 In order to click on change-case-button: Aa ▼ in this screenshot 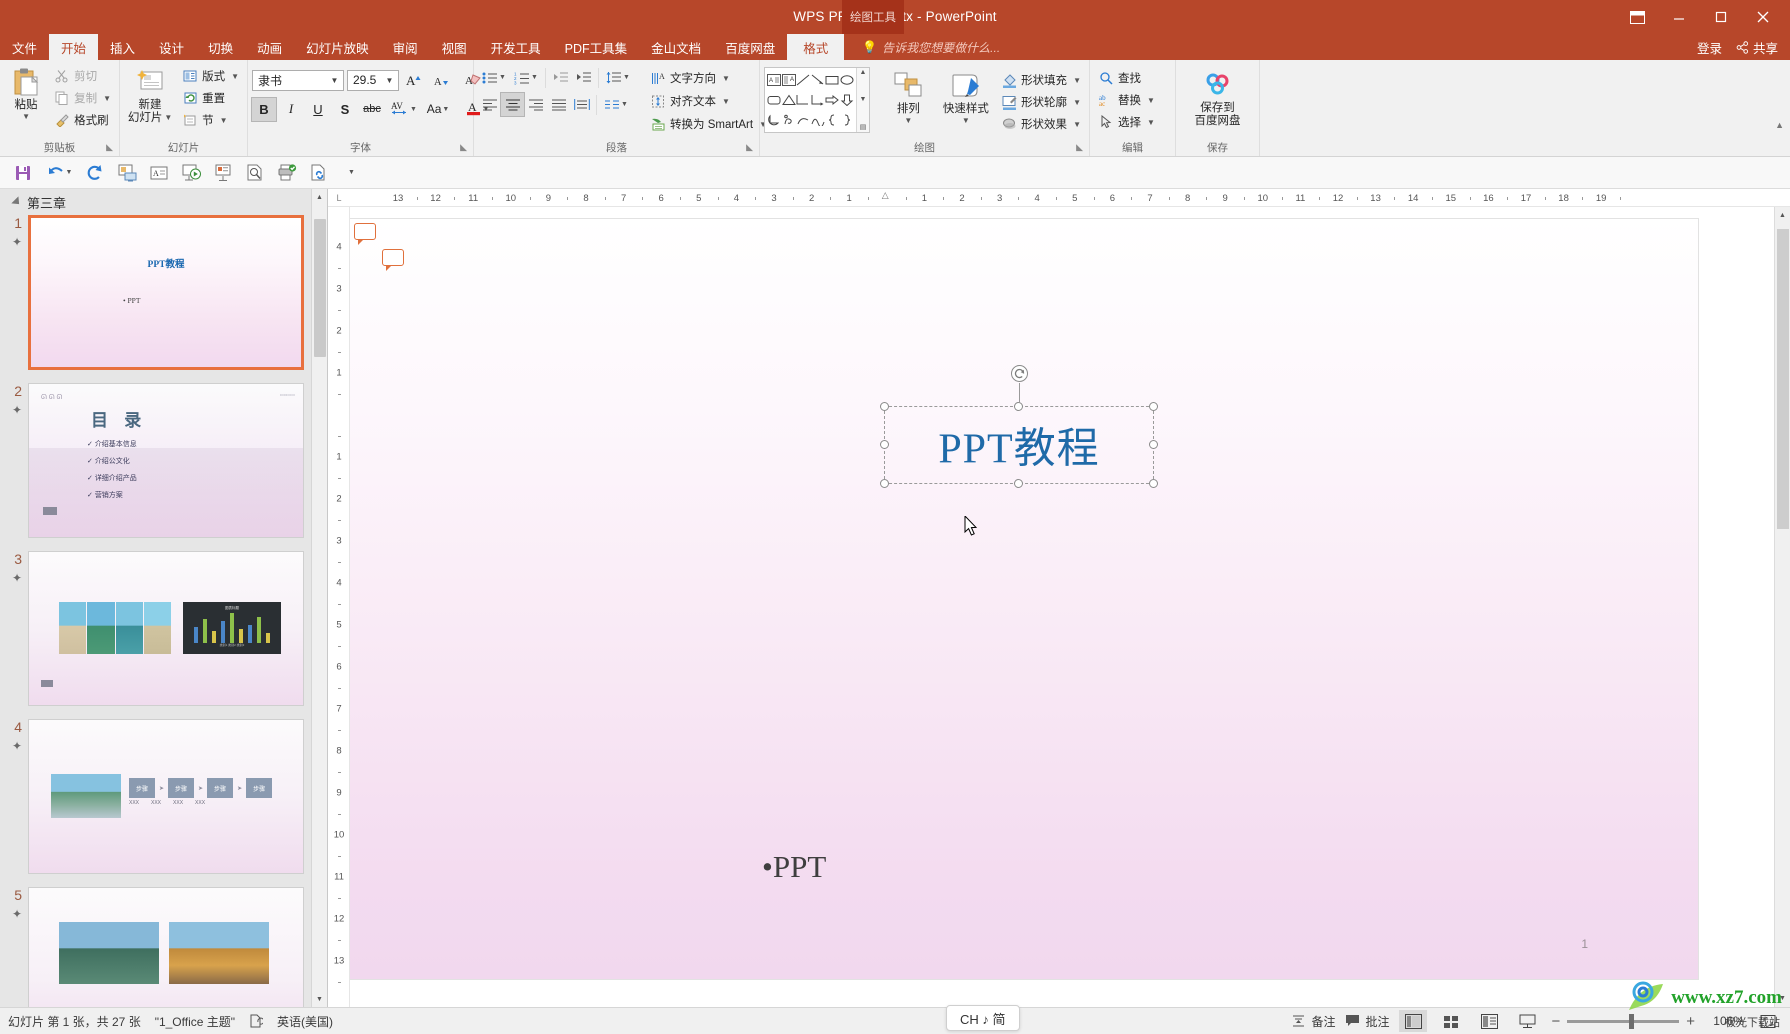, I will do `click(438, 109)`.